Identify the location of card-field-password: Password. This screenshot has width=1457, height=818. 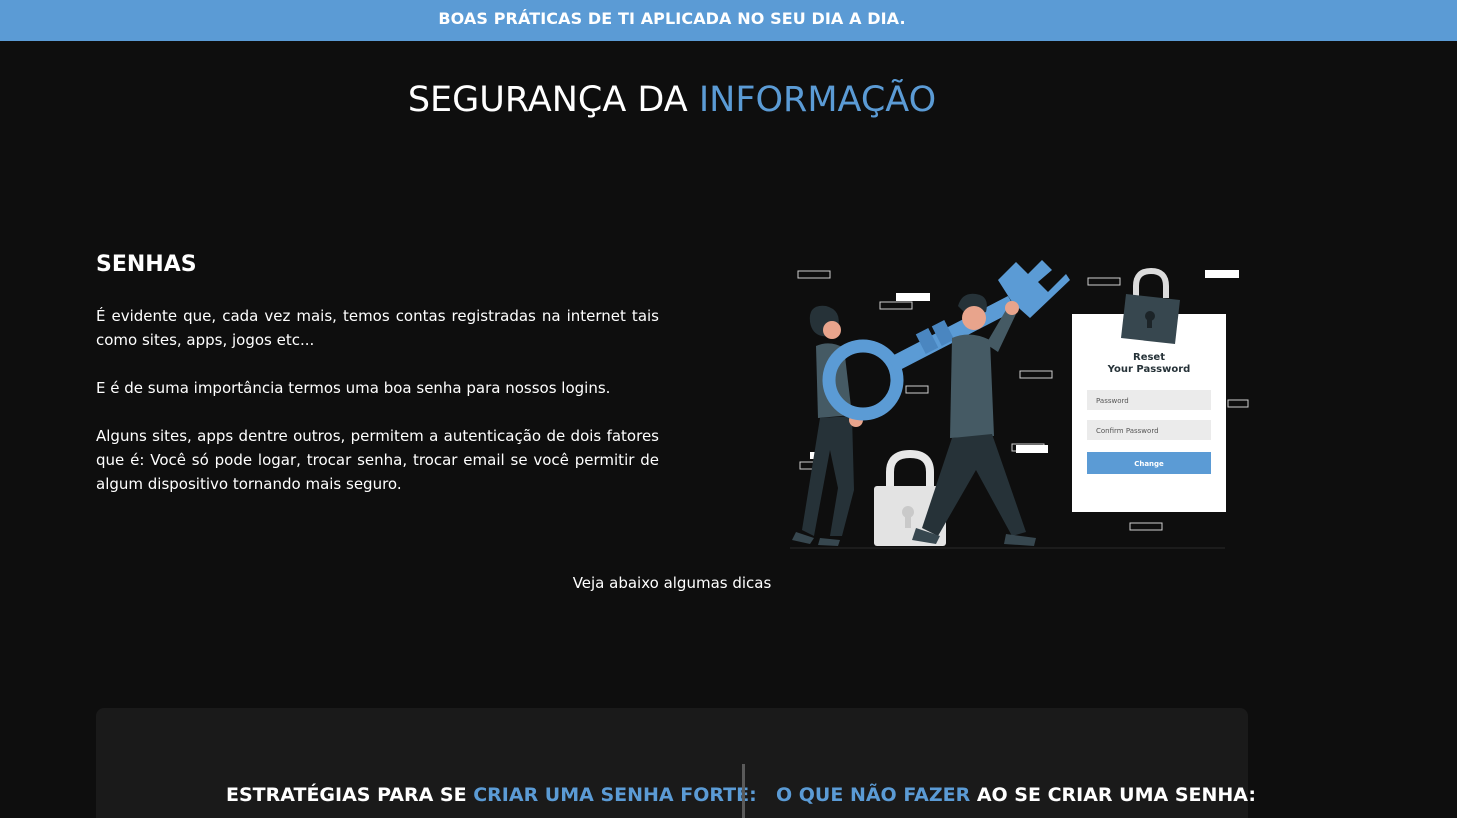
(1112, 401).